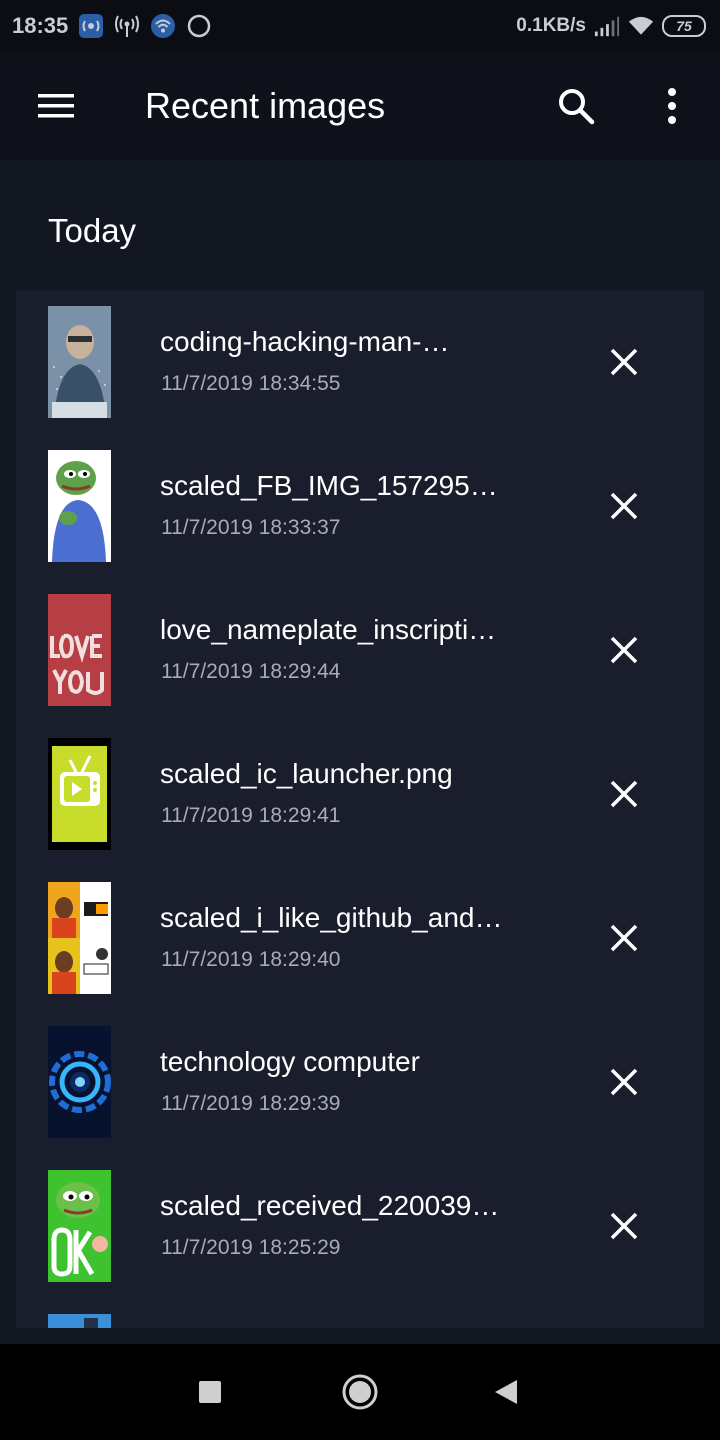  What do you see at coordinates (251, 1103) in the screenshot?
I see `item-timestamp: 11/7/2019 18:29:39` at bounding box center [251, 1103].